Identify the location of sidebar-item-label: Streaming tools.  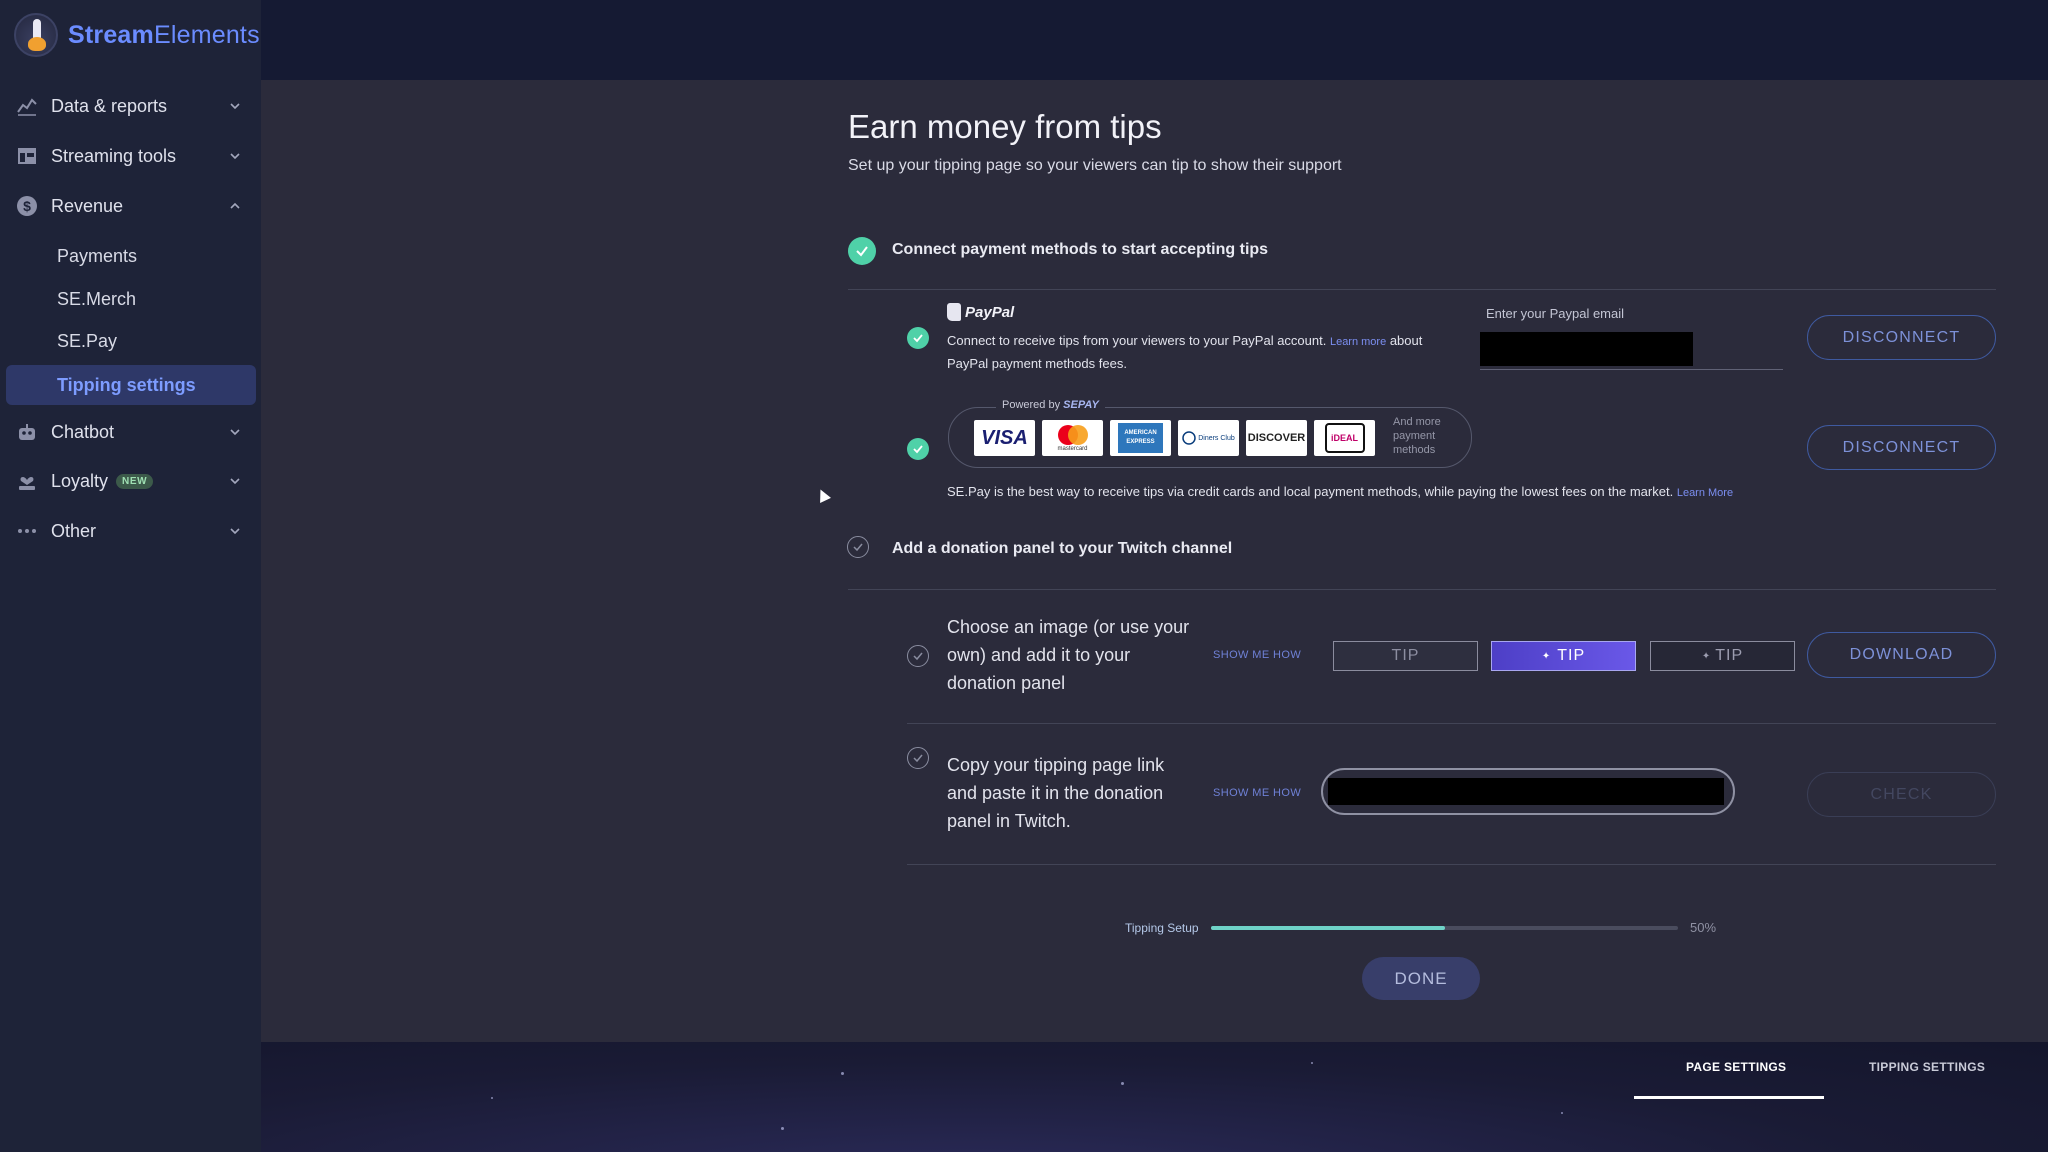
(114, 155).